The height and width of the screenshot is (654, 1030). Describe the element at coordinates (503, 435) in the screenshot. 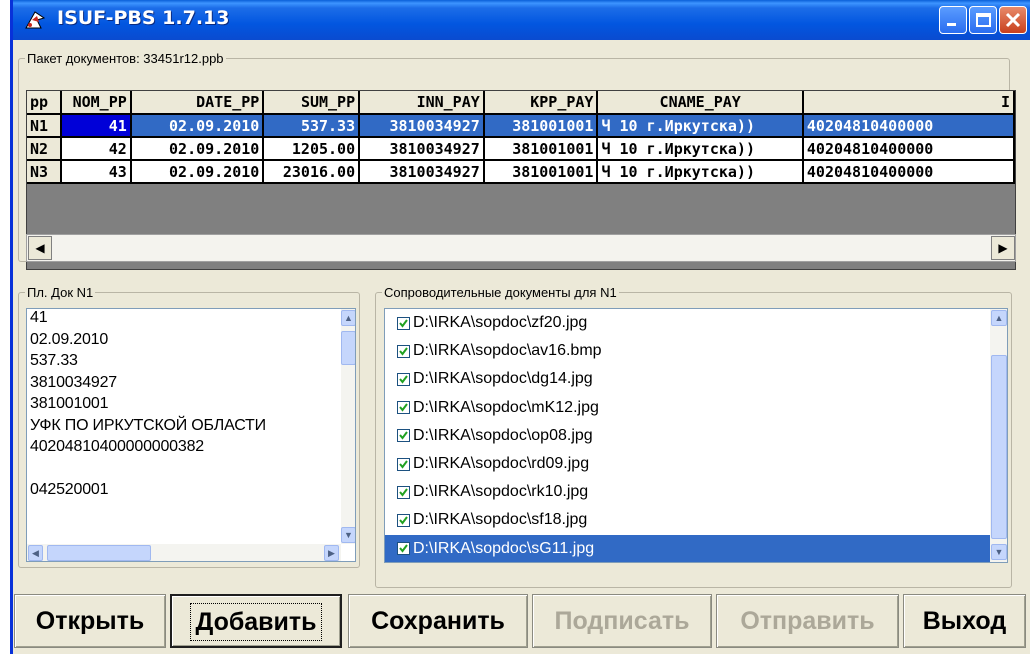

I see `list-item-label: D:\IRKA\sopdoc\op08.jpg` at that location.